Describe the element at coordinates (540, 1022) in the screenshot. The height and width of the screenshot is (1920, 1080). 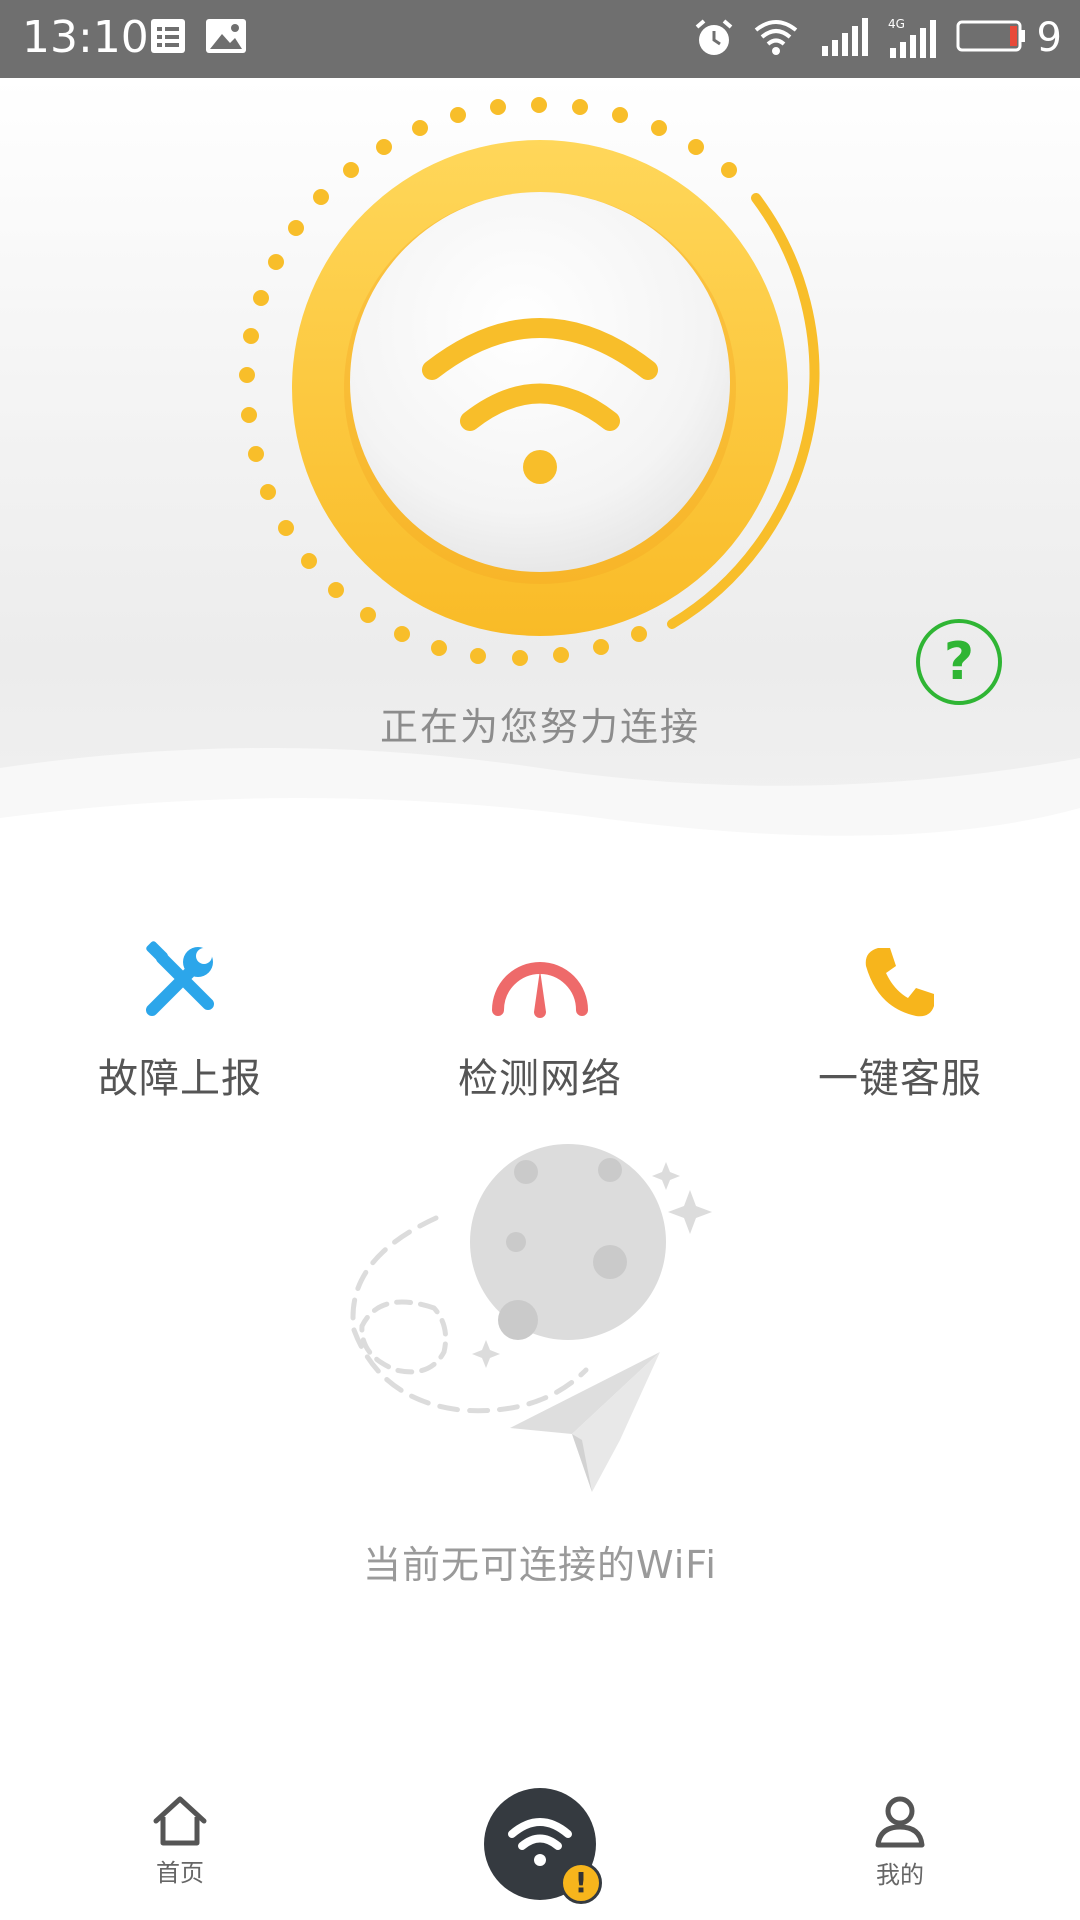
I see `network-test-button: 检测网络` at that location.